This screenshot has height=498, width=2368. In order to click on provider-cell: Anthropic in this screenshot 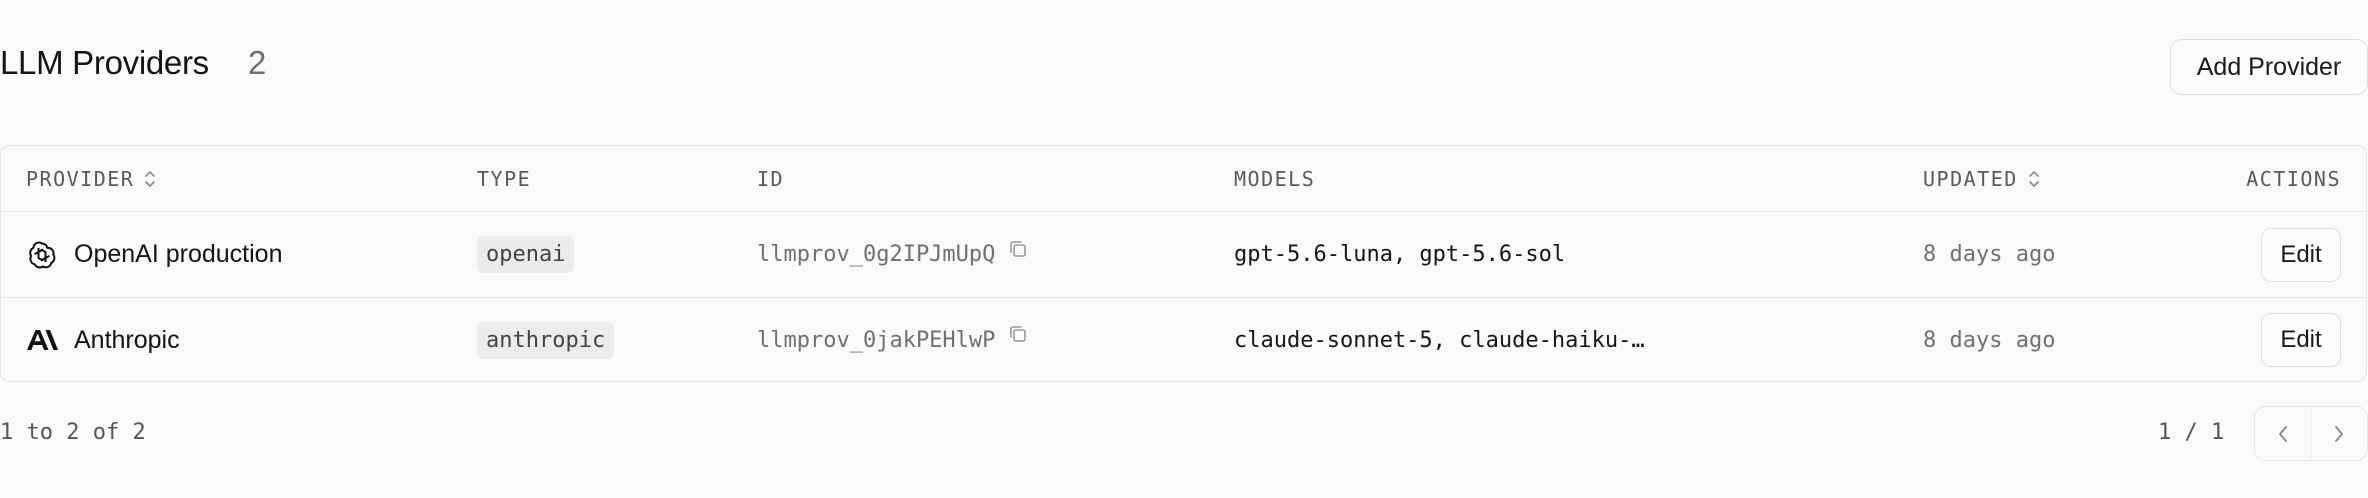, I will do `click(103, 339)`.